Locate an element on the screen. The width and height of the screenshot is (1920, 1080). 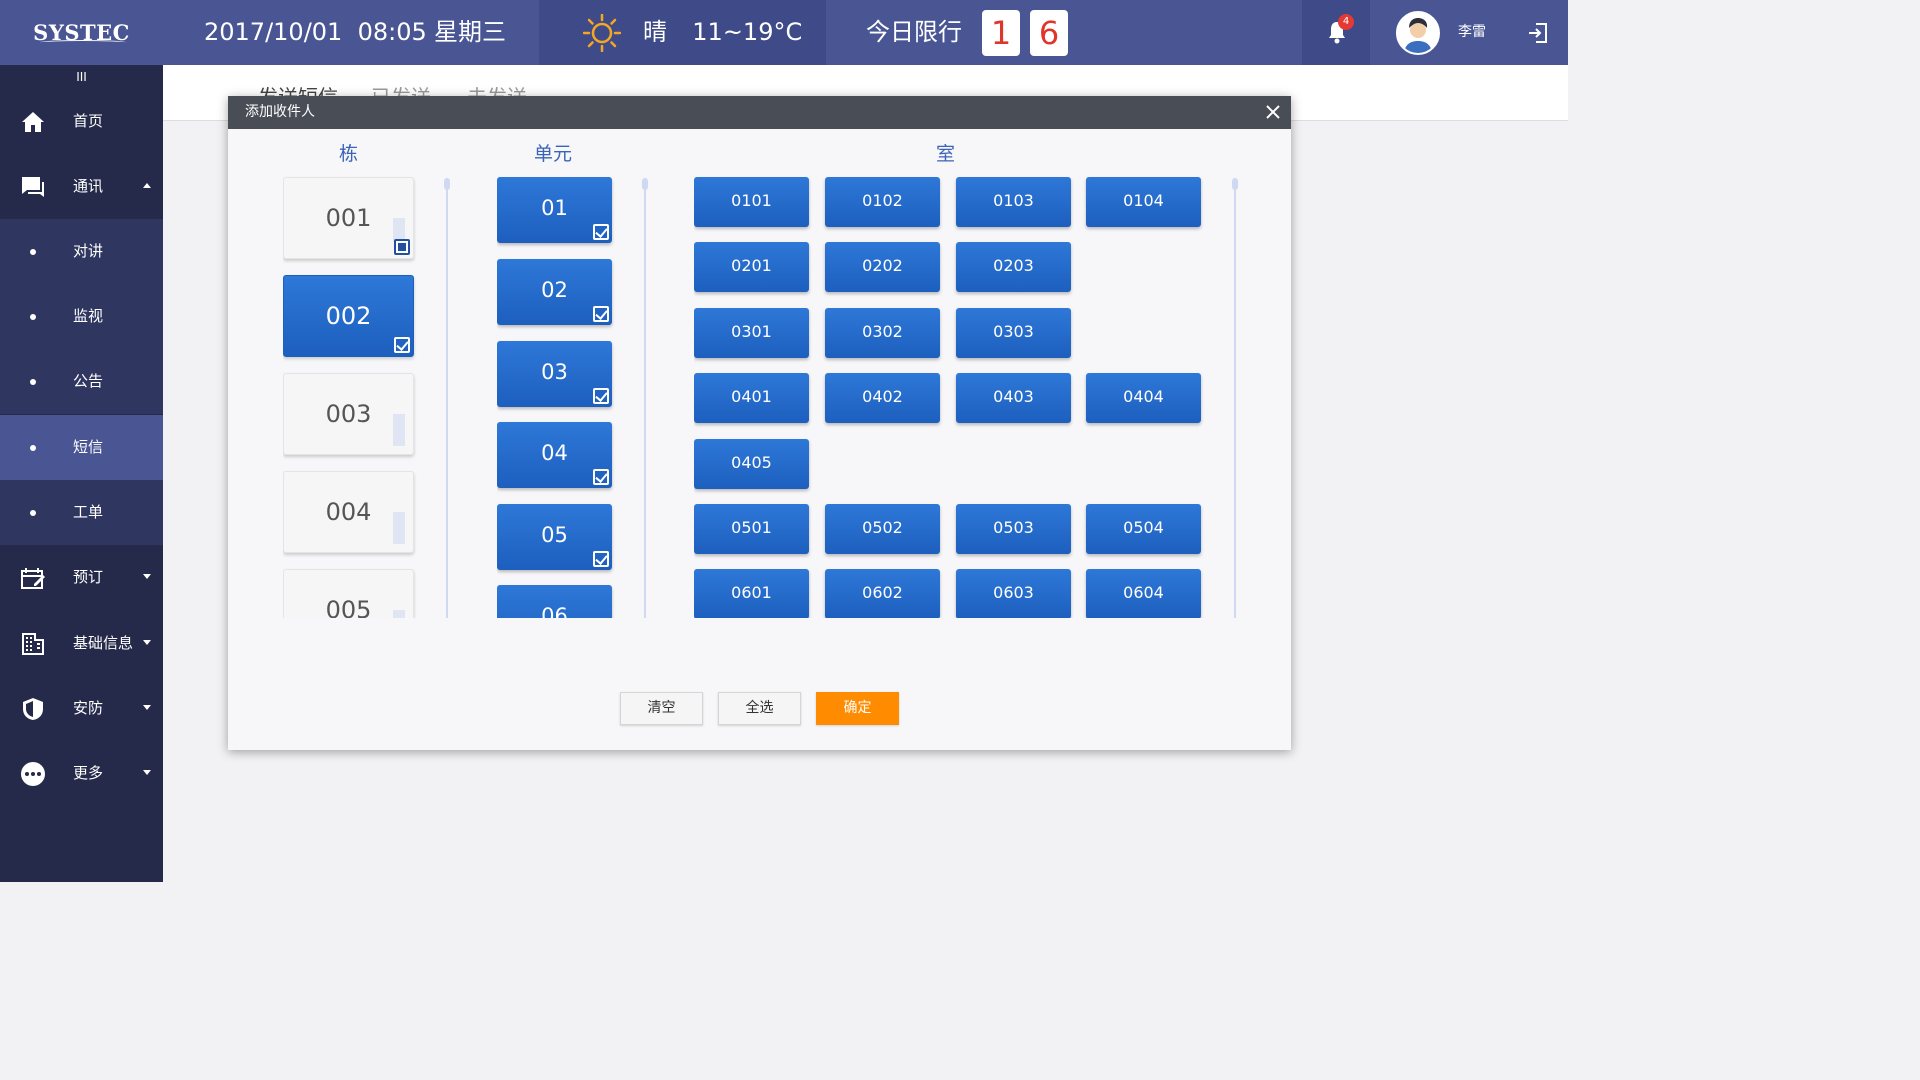
restriction-digit: 6 is located at coordinates (1049, 33).